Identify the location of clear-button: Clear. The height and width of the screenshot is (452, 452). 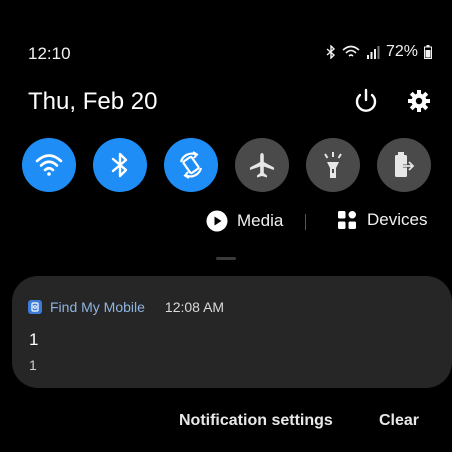
(399, 421).